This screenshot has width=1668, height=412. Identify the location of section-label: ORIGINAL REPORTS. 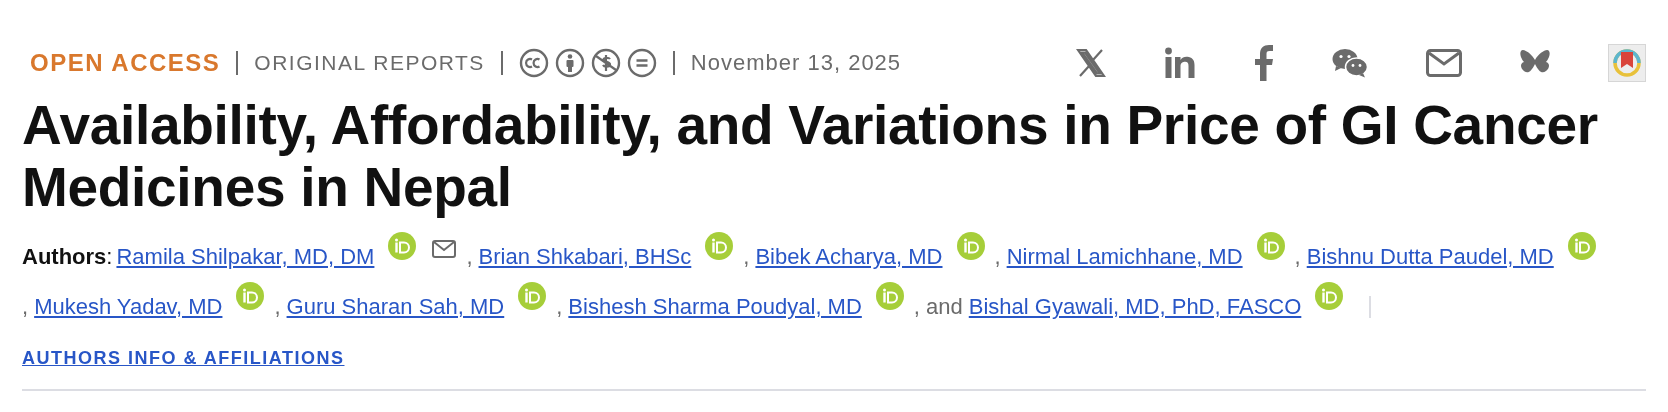
(369, 63).